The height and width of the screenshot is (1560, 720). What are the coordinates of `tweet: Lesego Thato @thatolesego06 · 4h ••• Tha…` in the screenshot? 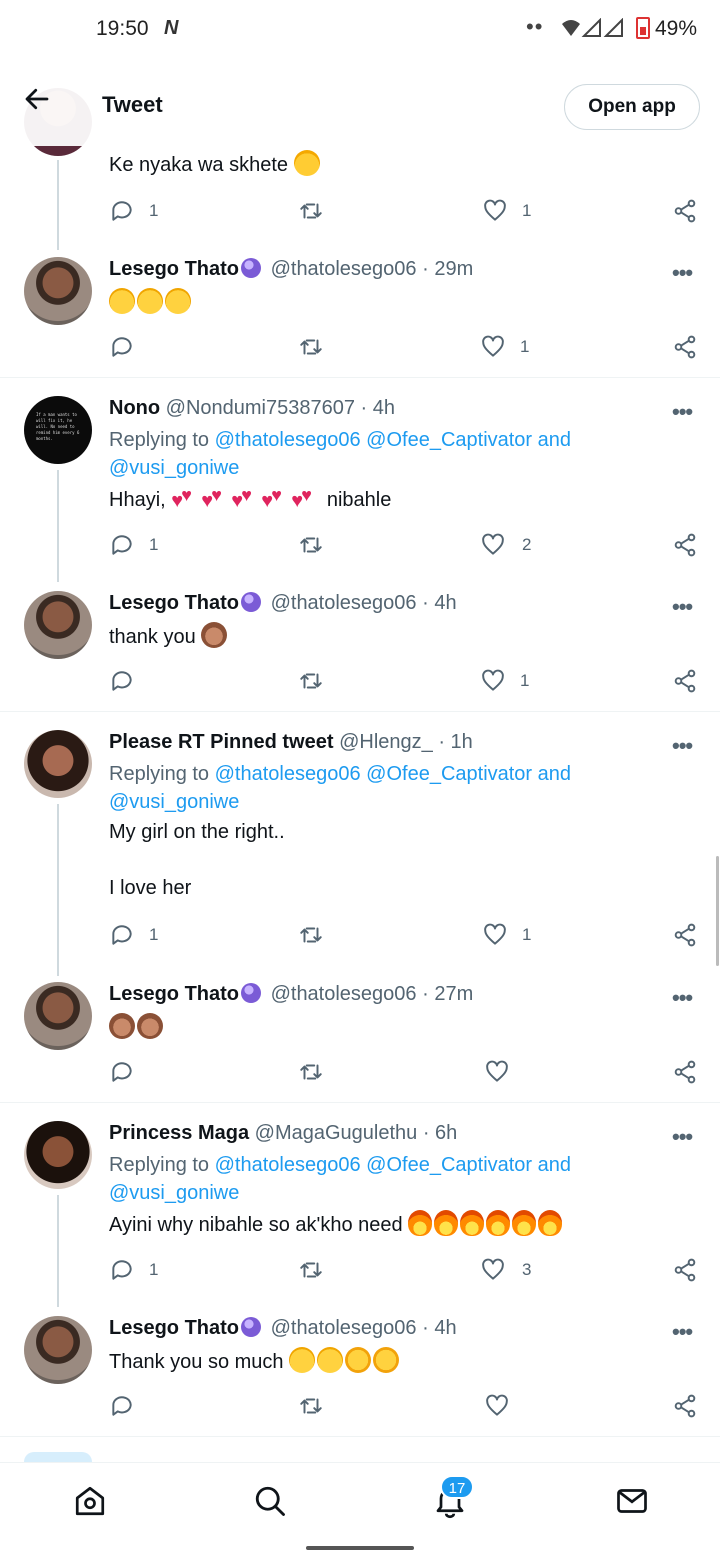 It's located at (360, 1373).